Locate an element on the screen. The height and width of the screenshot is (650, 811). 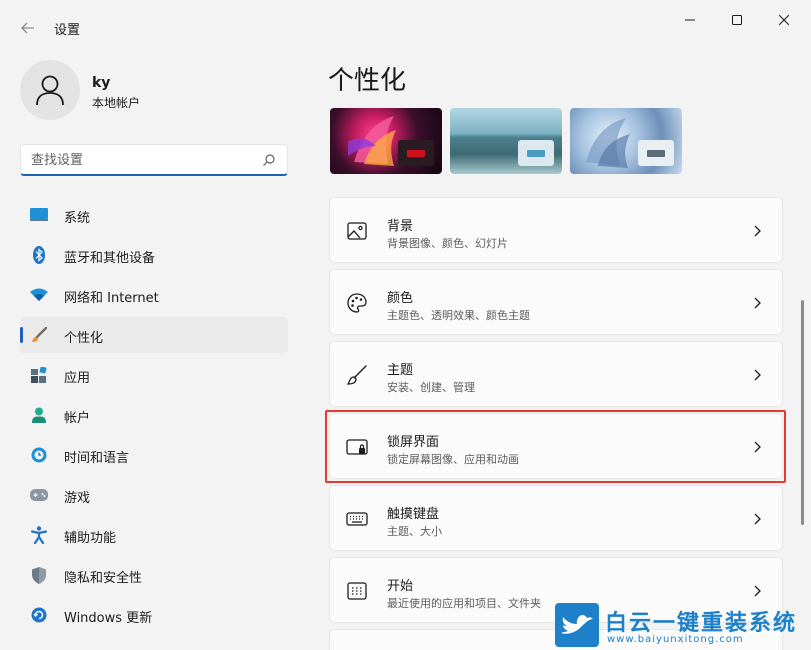
page-title: 个性化 is located at coordinates (367, 81).